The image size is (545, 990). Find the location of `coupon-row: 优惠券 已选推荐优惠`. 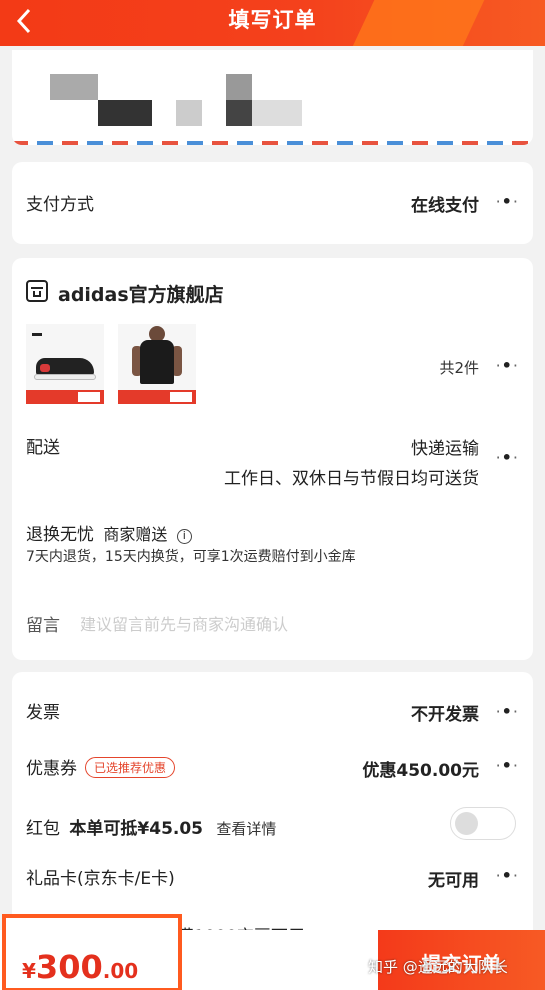

coupon-row: 优惠券 已选推荐优惠 is located at coordinates (101, 766).